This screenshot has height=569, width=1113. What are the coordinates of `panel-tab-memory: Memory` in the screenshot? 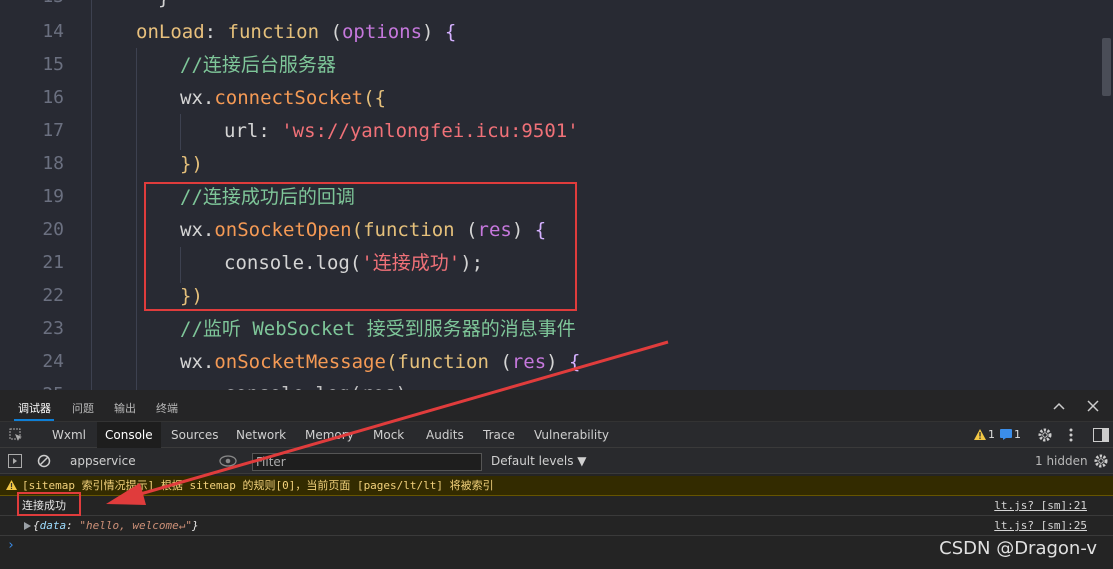 It's located at (329, 435).